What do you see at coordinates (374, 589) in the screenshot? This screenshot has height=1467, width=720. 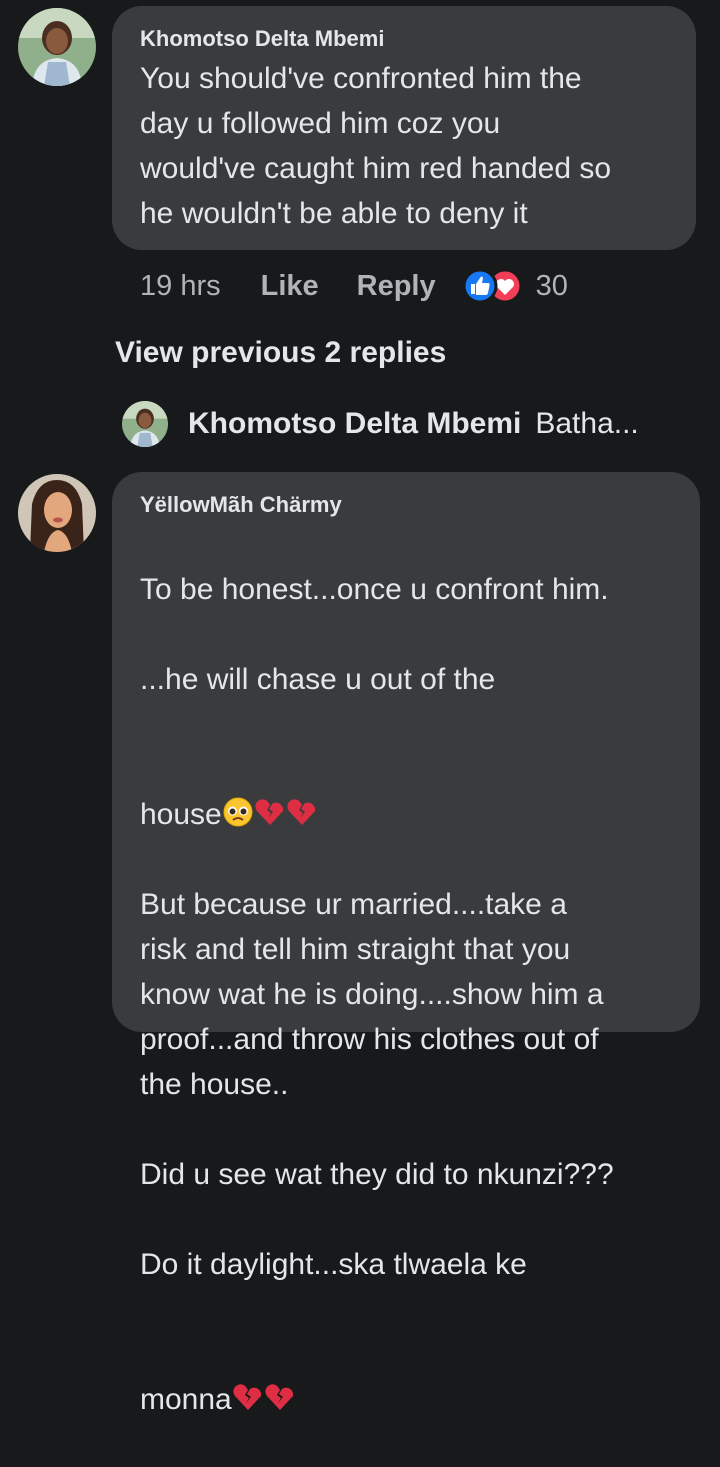 I see `comment-line: To be honest...once u confront him.` at bounding box center [374, 589].